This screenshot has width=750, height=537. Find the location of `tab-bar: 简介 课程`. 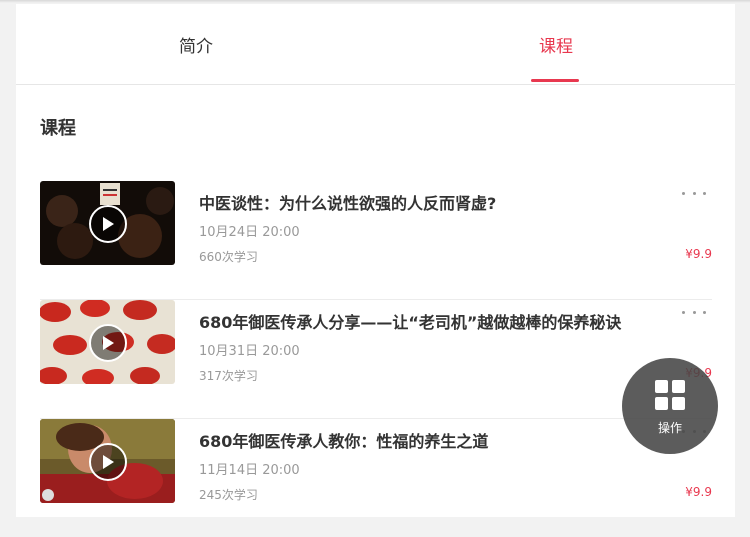

tab-bar: 简介 课程 is located at coordinates (375, 44).